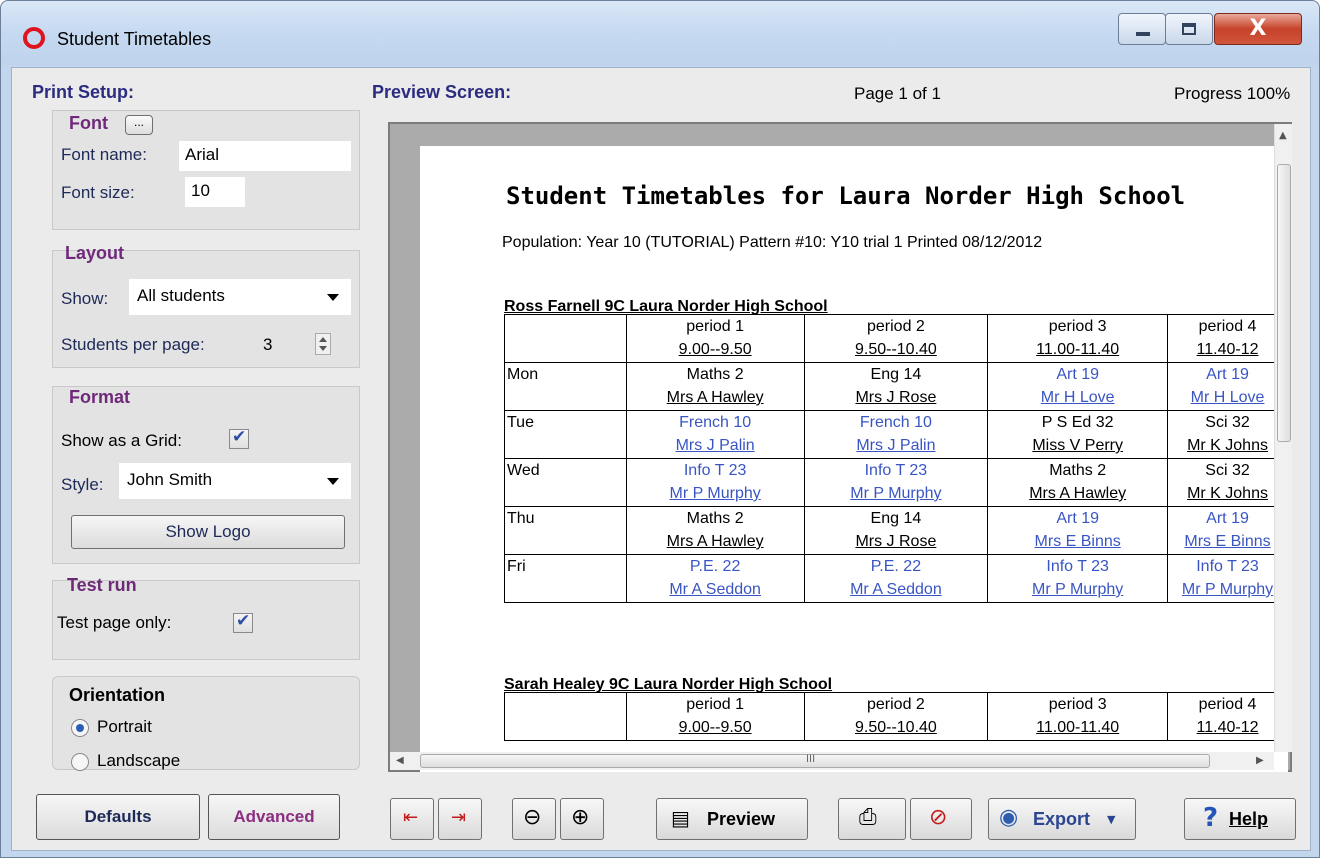 Image resolution: width=1320 pixels, height=858 pixels. I want to click on day-cell: Thu, so click(565, 530).